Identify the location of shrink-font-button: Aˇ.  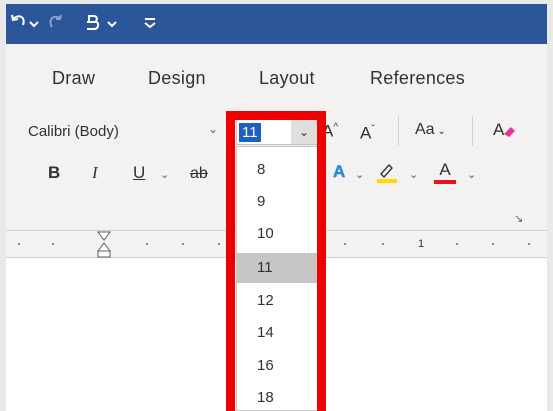
(367, 132).